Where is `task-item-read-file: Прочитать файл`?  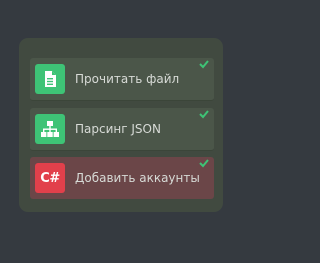 task-item-read-file: Прочитать файл is located at coordinates (122, 79).